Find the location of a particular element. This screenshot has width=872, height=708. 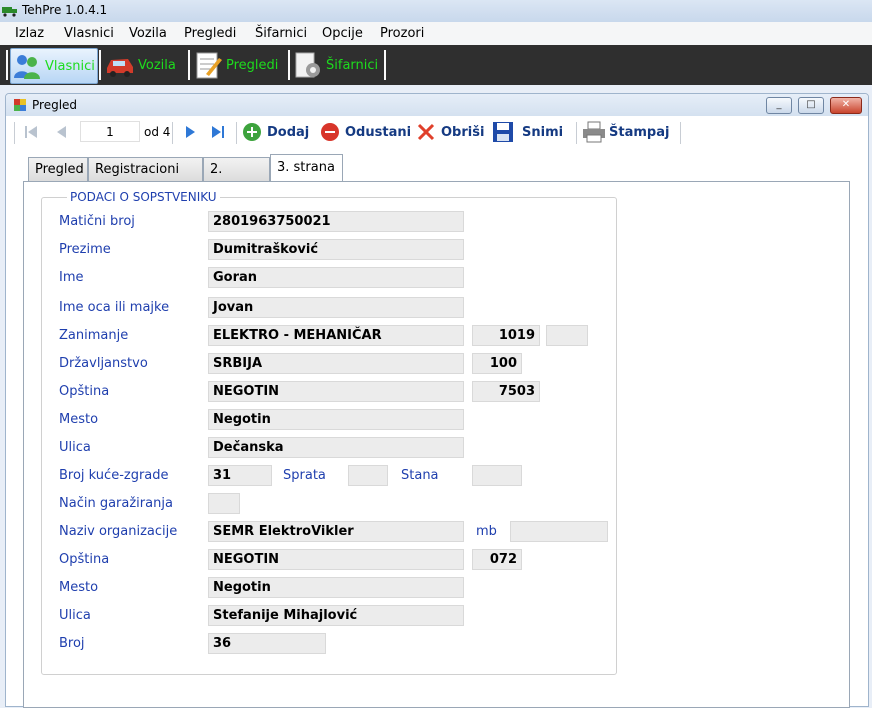

stana-label: Stana is located at coordinates (420, 475).